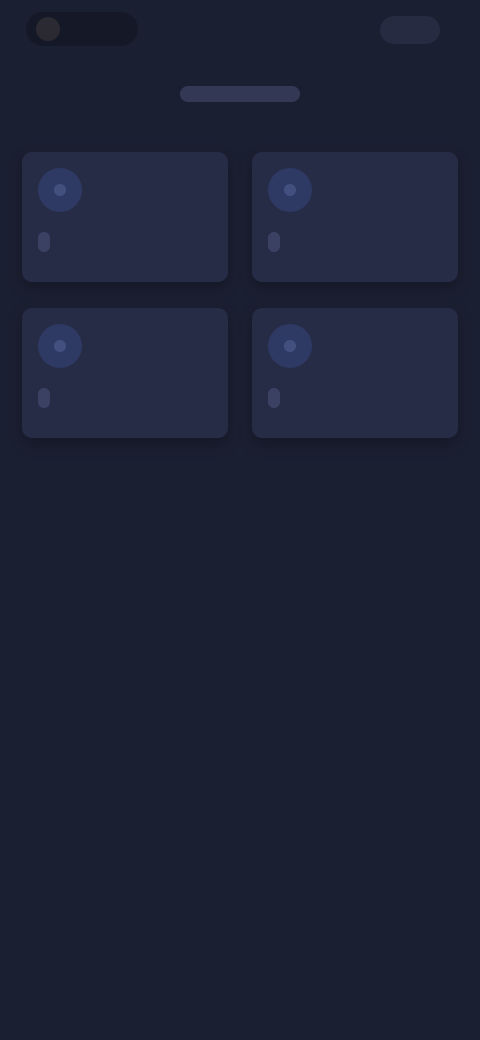 The width and height of the screenshot is (480, 1040). Describe the element at coordinates (48, 29) in the screenshot. I see `logo-icon` at that location.